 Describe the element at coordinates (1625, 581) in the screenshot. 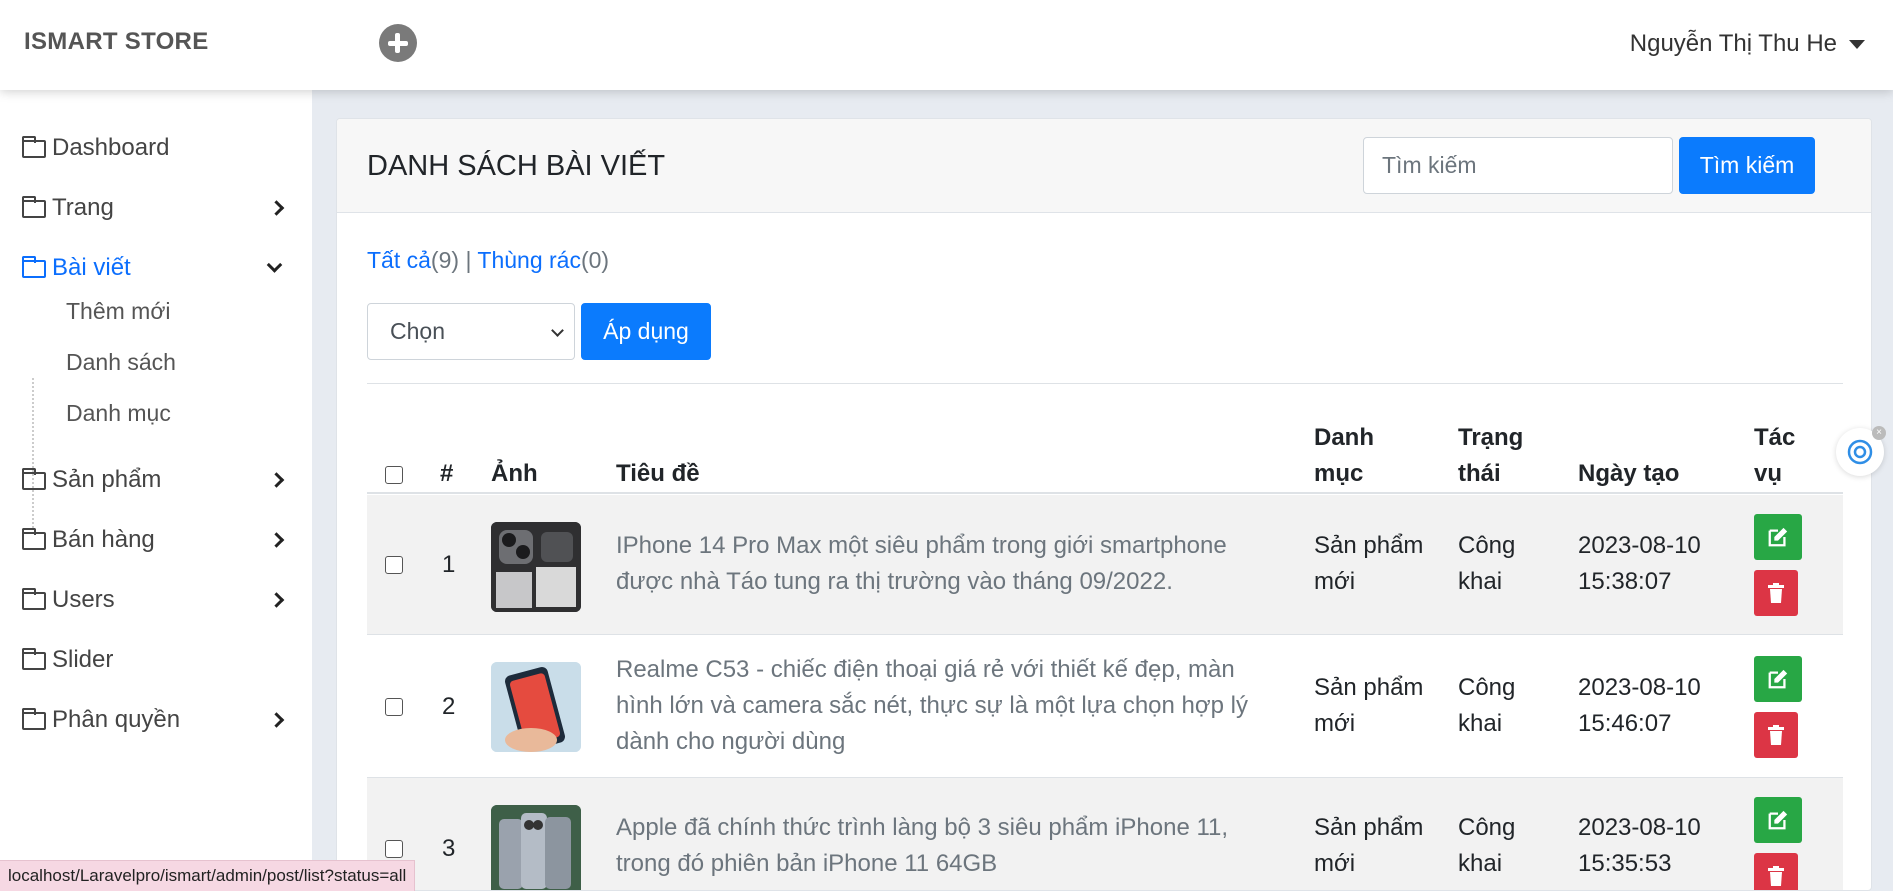

I see `post-created-time: 15:38:07` at that location.